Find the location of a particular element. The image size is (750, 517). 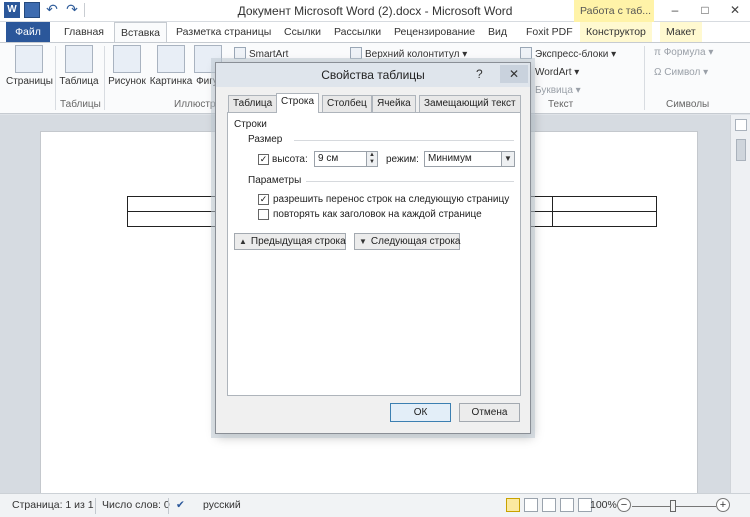

chevron-down-icon: ▼ is located at coordinates (507, 159).